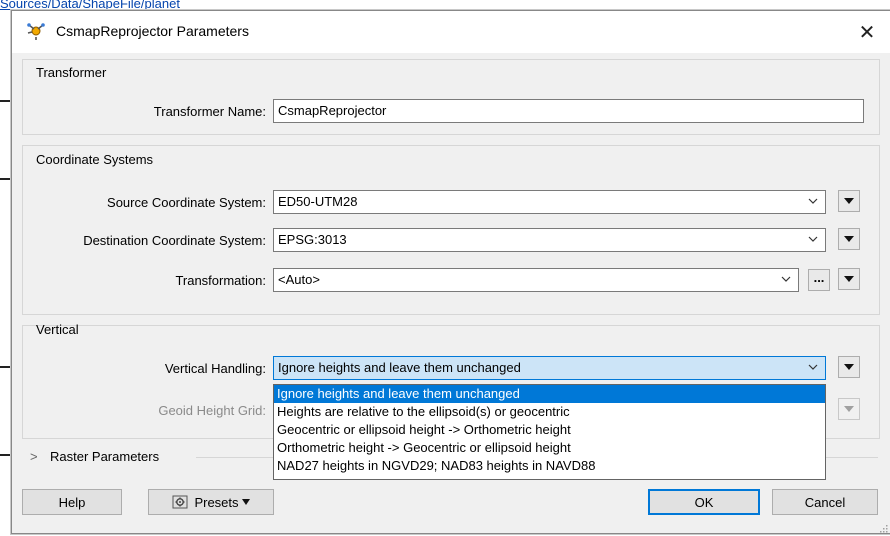 Image resolution: width=890 pixels, height=536 pixels. Describe the element at coordinates (825, 502) in the screenshot. I see `cancel-button: Cancel` at that location.